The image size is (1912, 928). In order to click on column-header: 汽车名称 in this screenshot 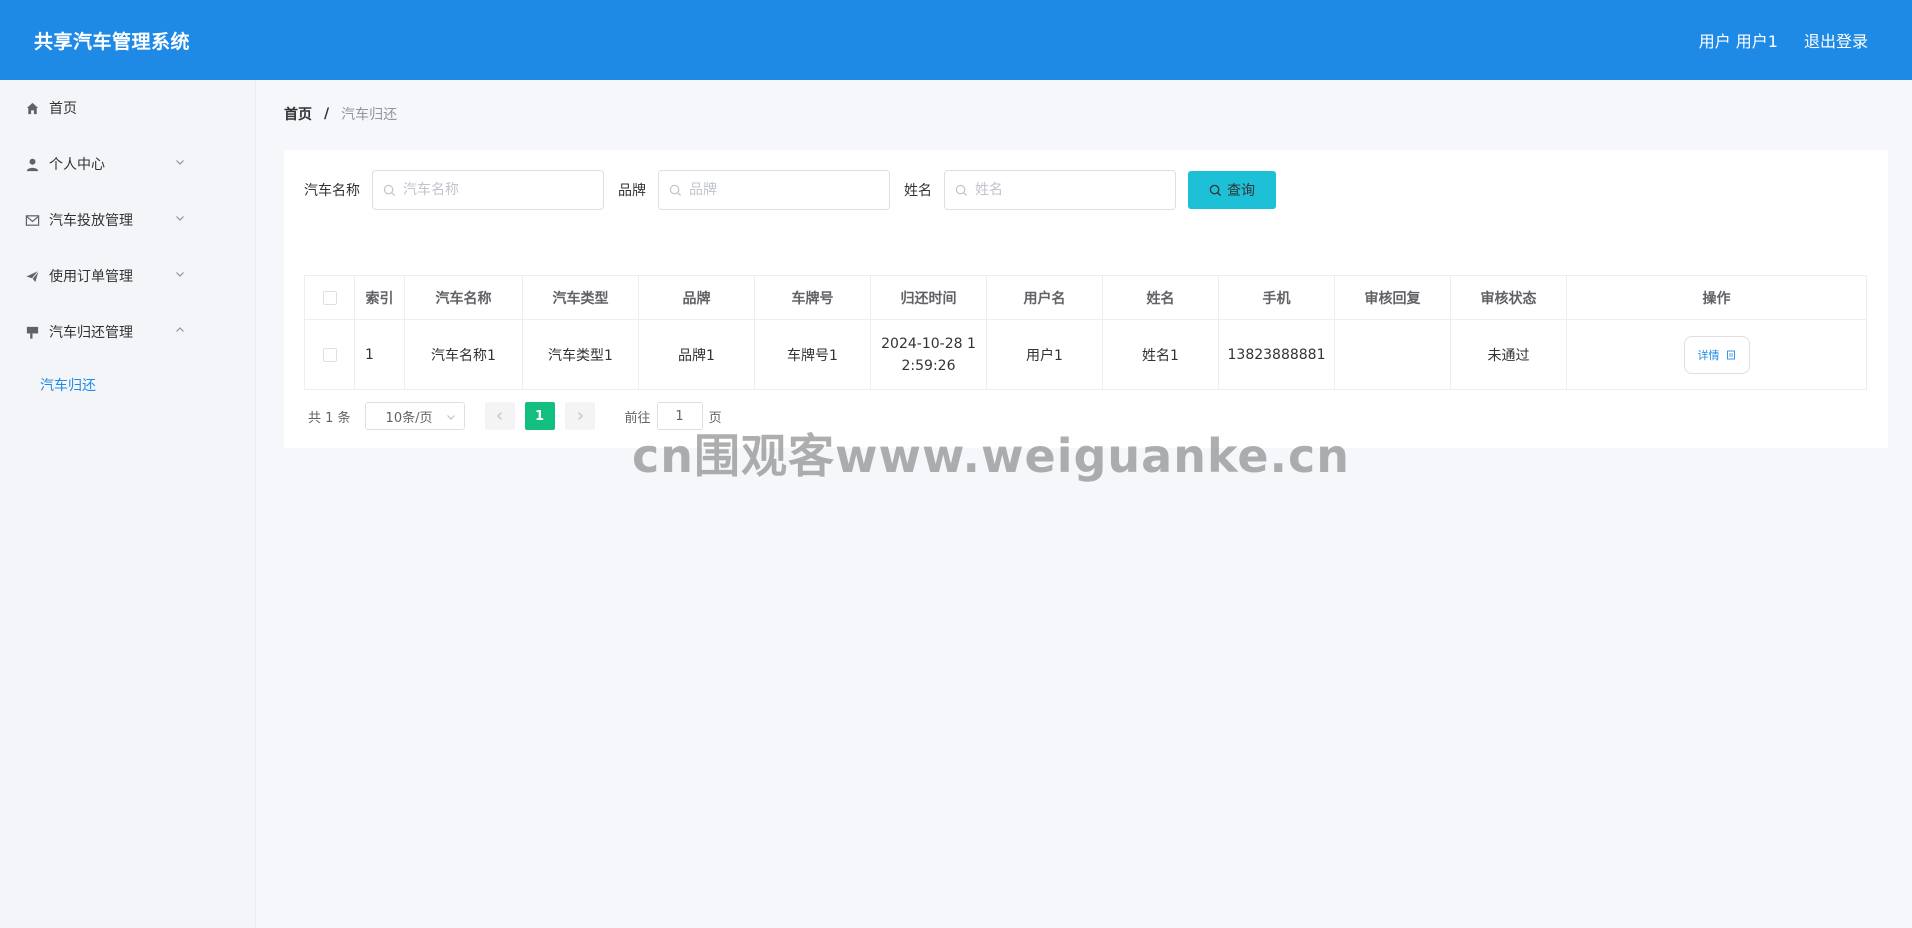, I will do `click(463, 297)`.